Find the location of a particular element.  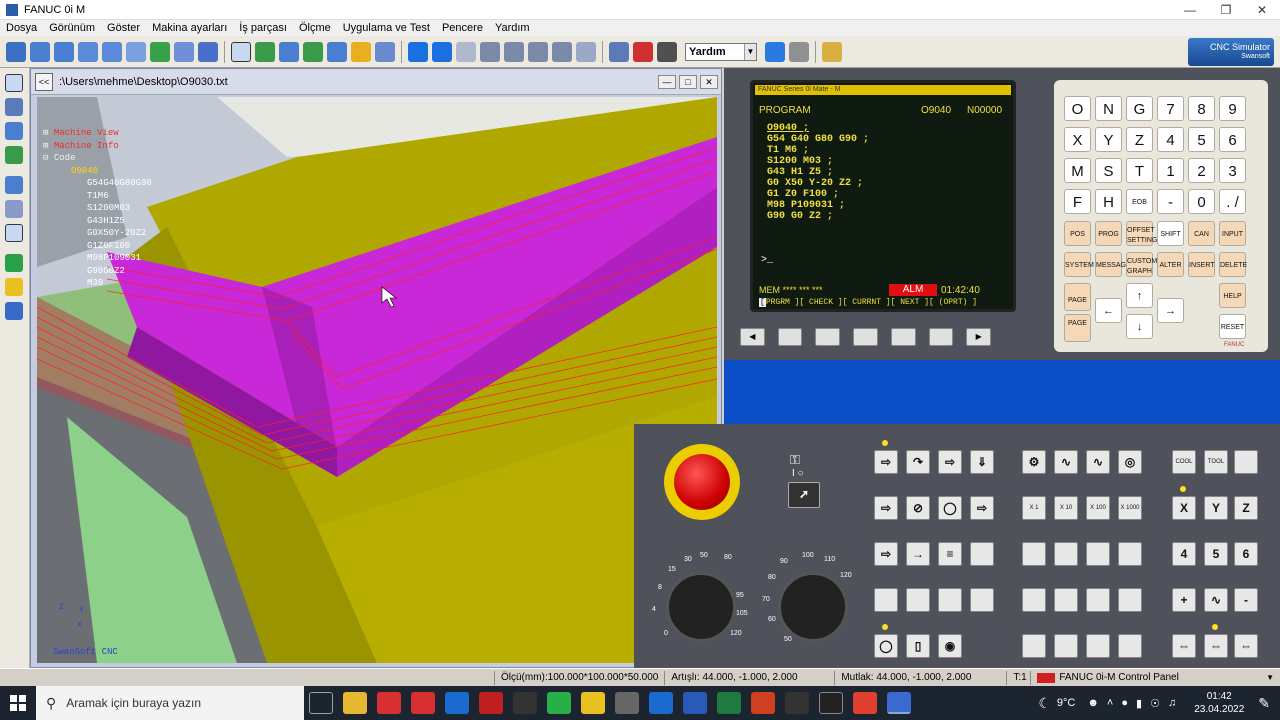

axis-4-button: 4 is located at coordinates (1184, 554).